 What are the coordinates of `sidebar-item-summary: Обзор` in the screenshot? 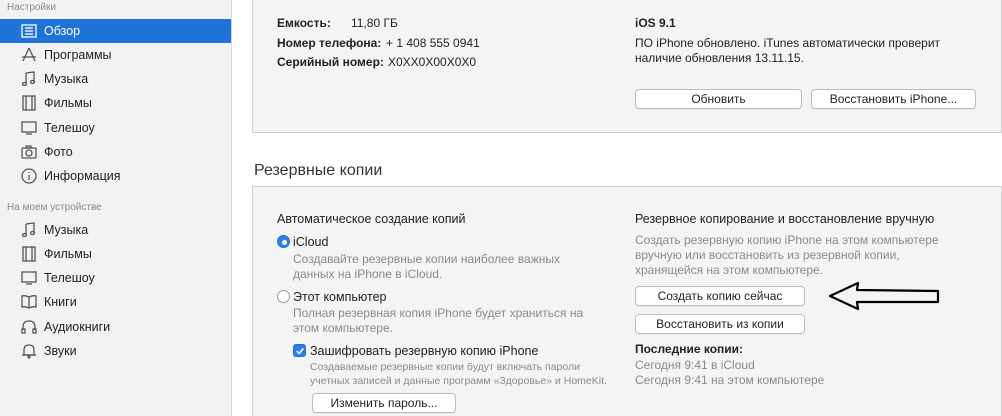 It's located at (115, 31).